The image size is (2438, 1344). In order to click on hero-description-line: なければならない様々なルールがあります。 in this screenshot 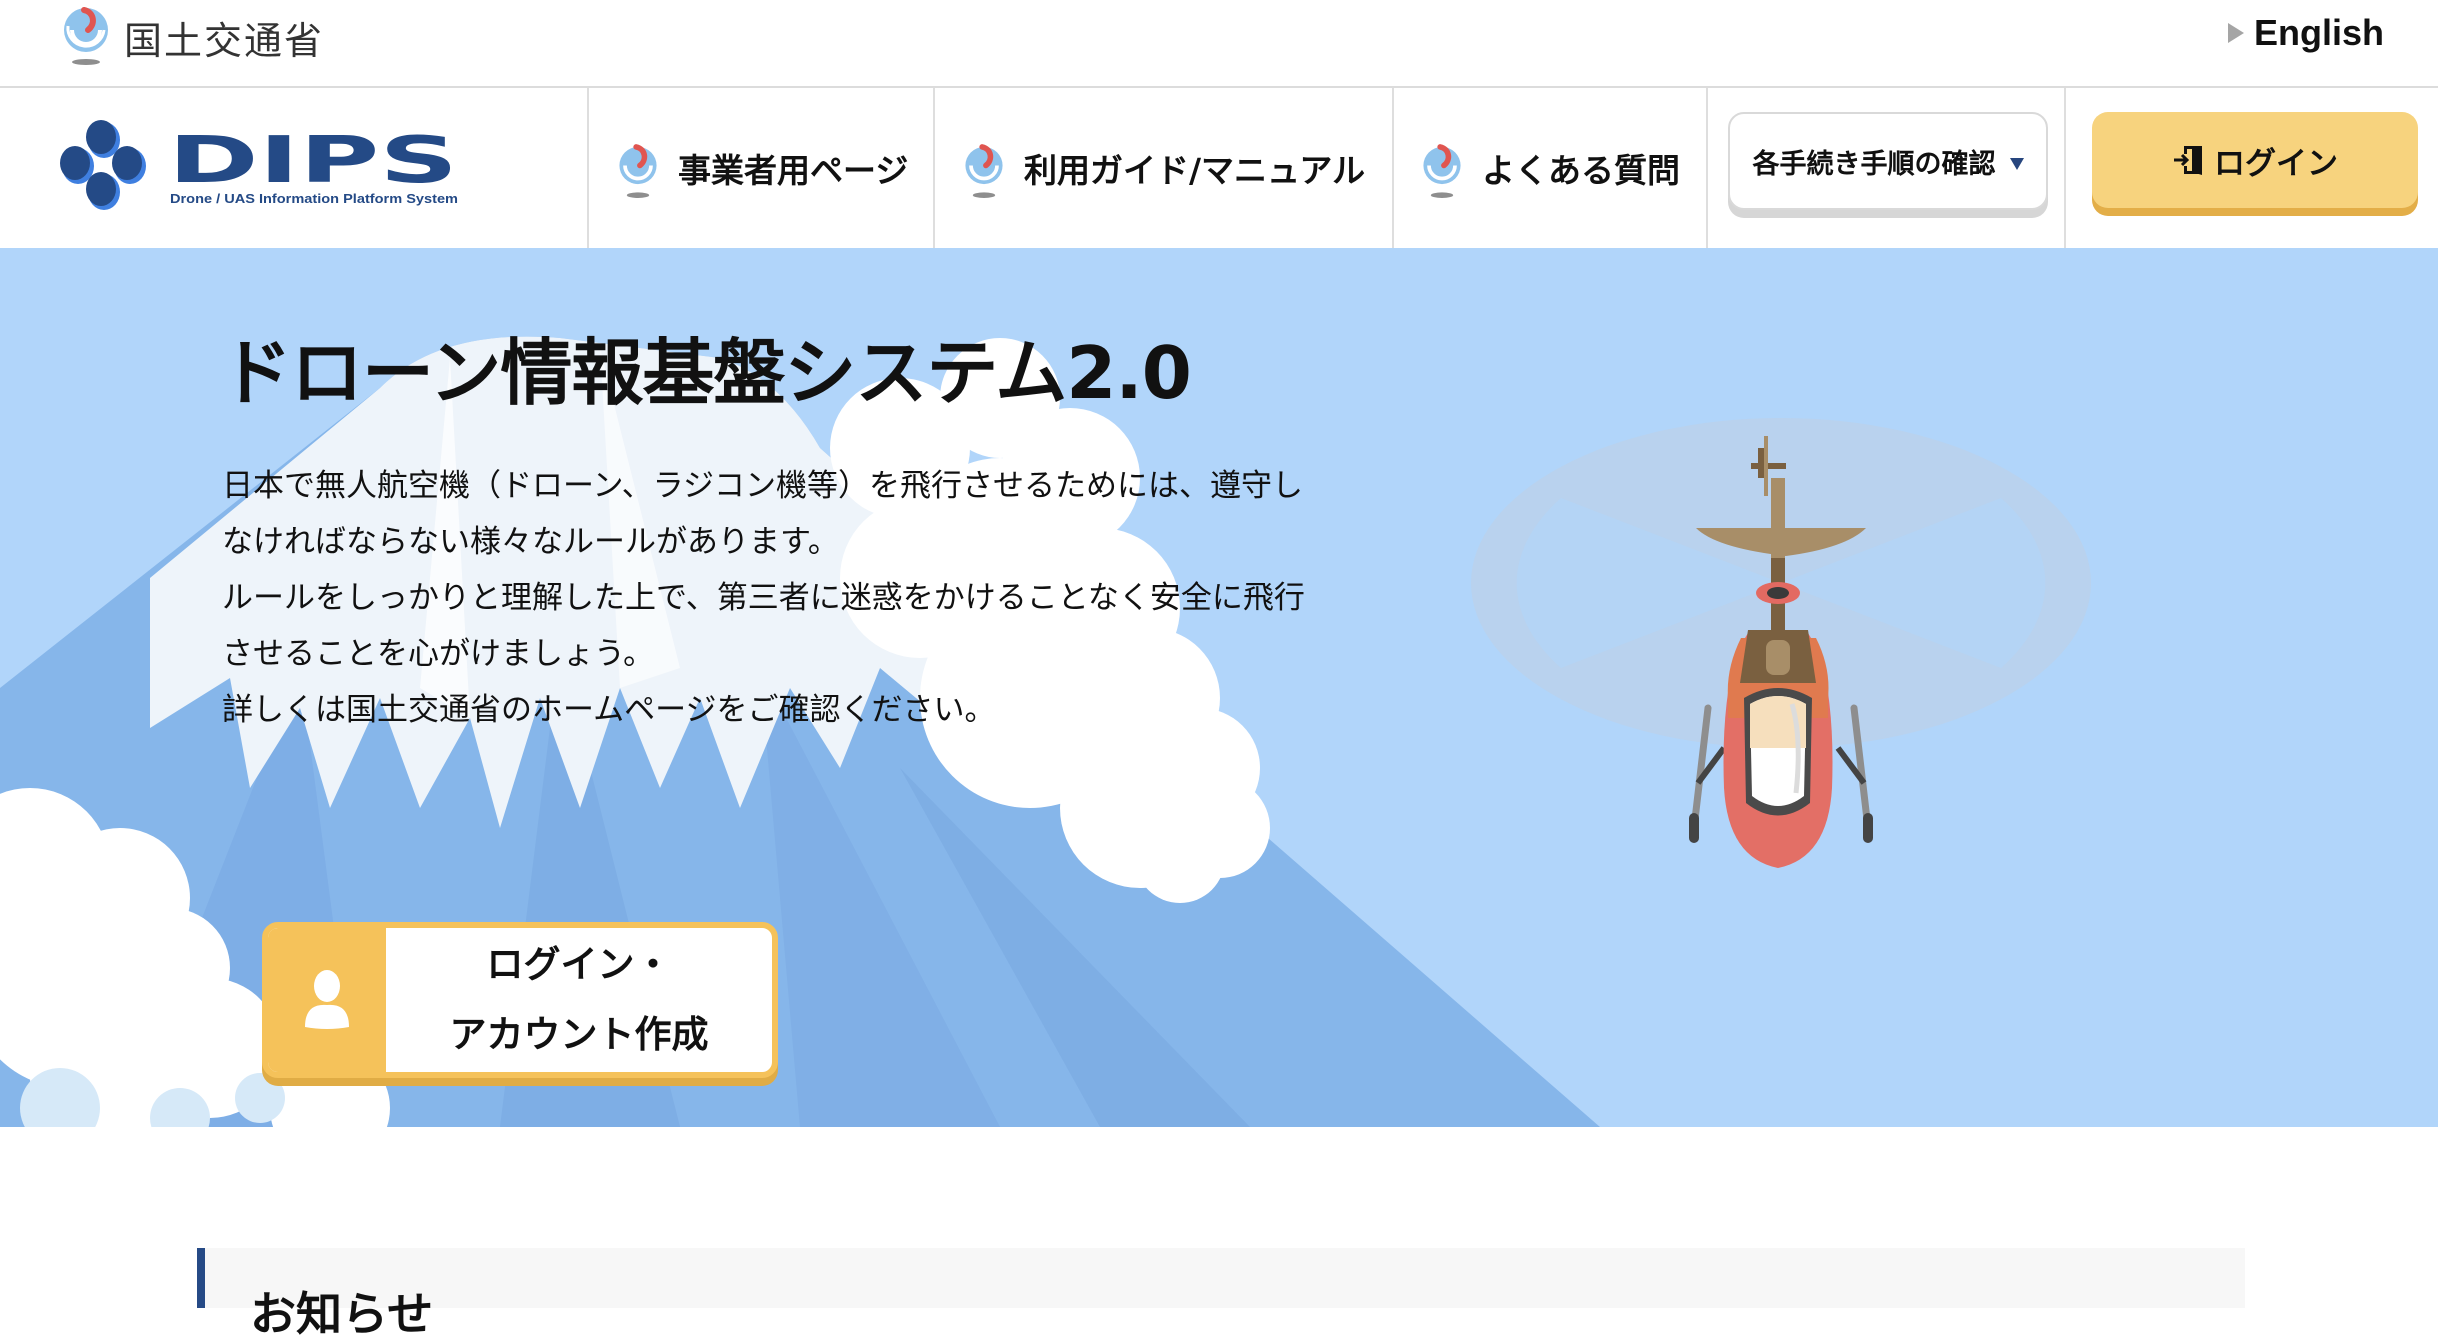, I will do `click(530, 542)`.